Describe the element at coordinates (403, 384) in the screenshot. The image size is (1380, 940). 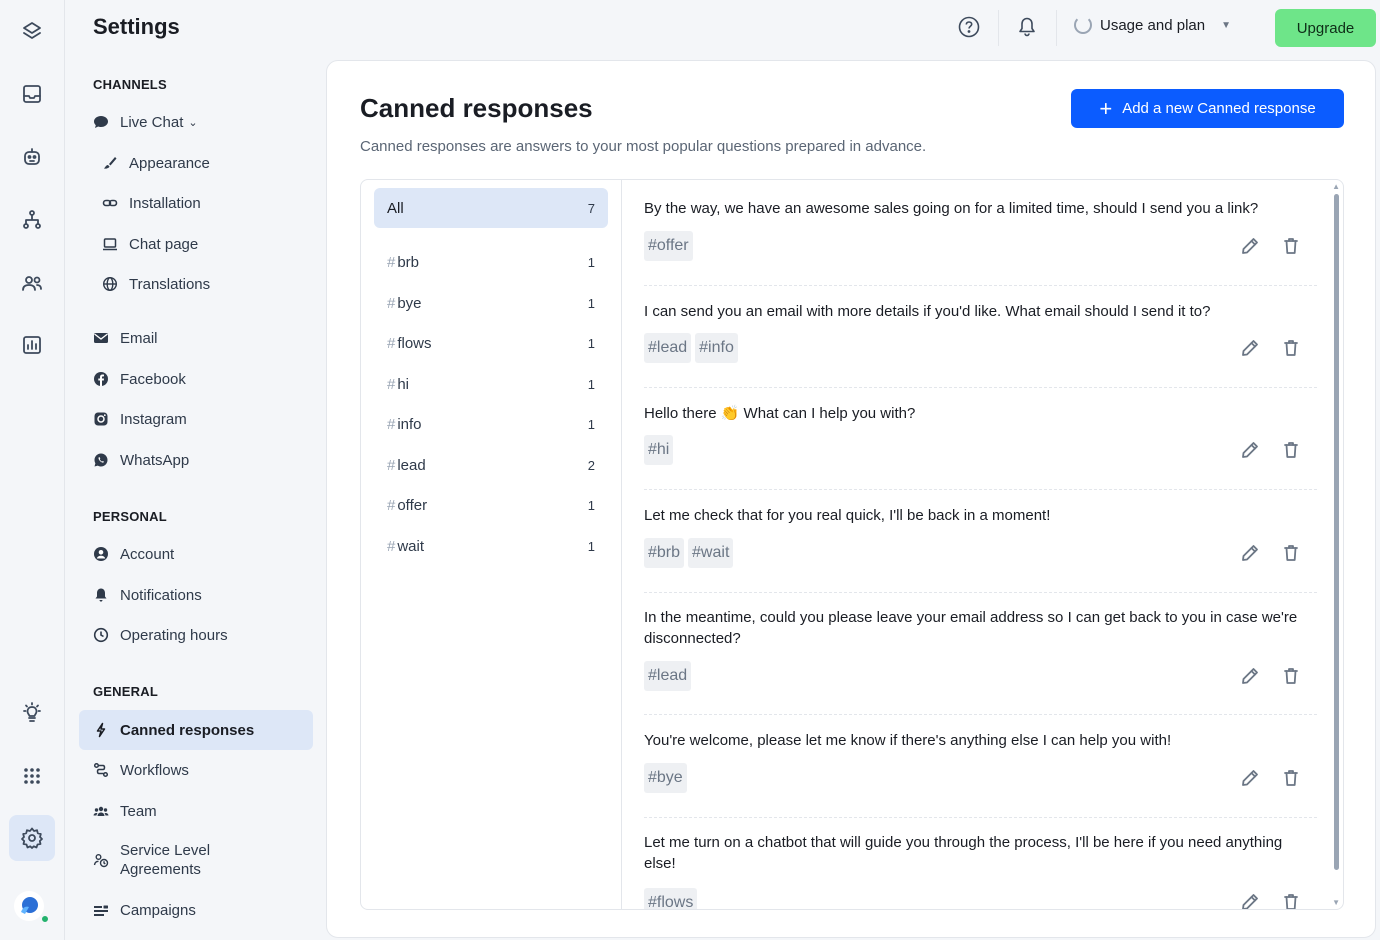
I see `tag-filter-name: hi` at that location.